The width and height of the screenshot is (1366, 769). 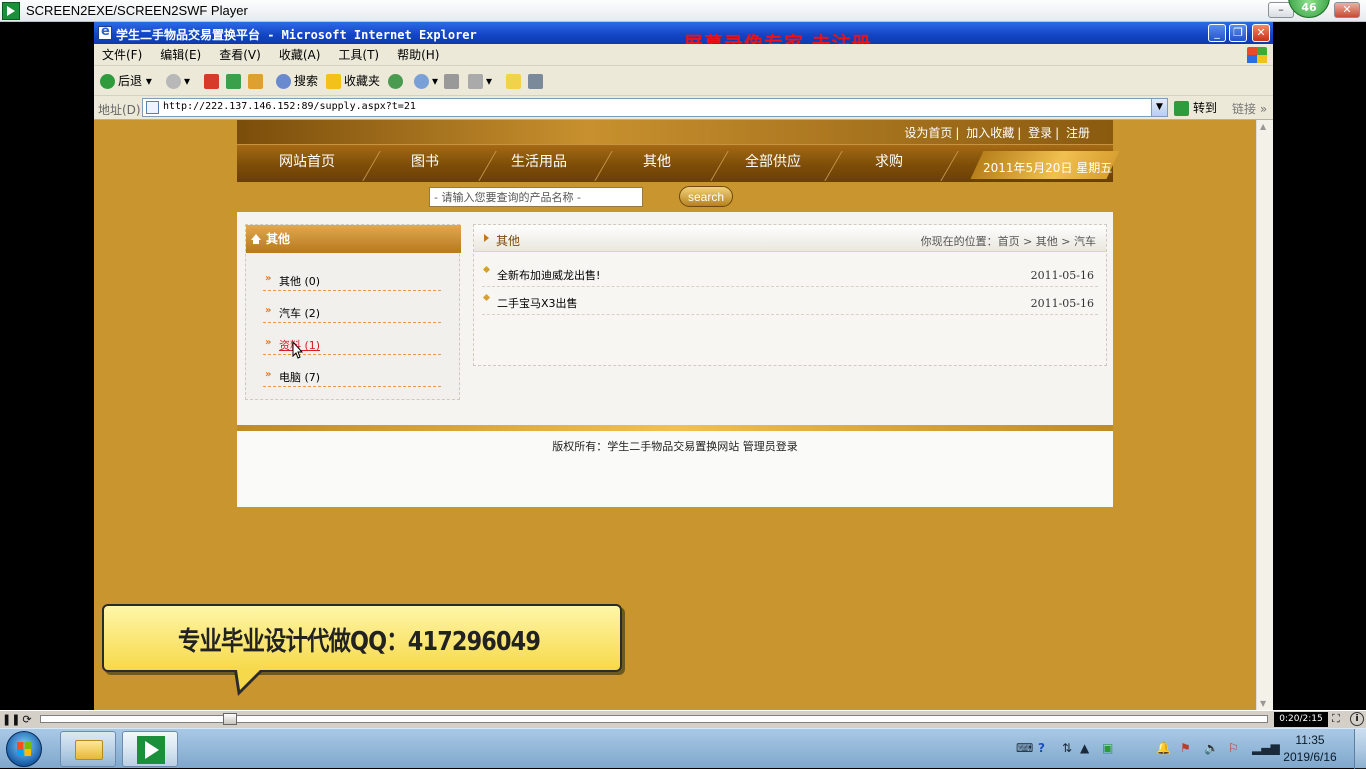 I want to click on player-title: SCREEN2EXE/SCREEN2SWF Player, so click(x=137, y=10).